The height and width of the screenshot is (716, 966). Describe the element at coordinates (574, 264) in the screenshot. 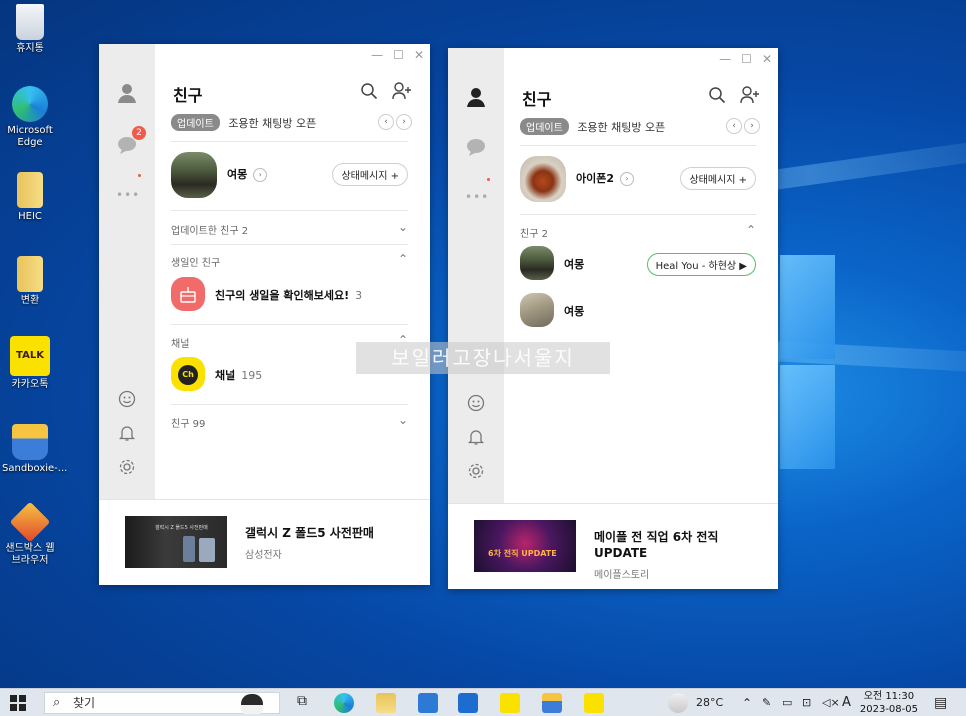

I see `friend-name: 여몽` at that location.